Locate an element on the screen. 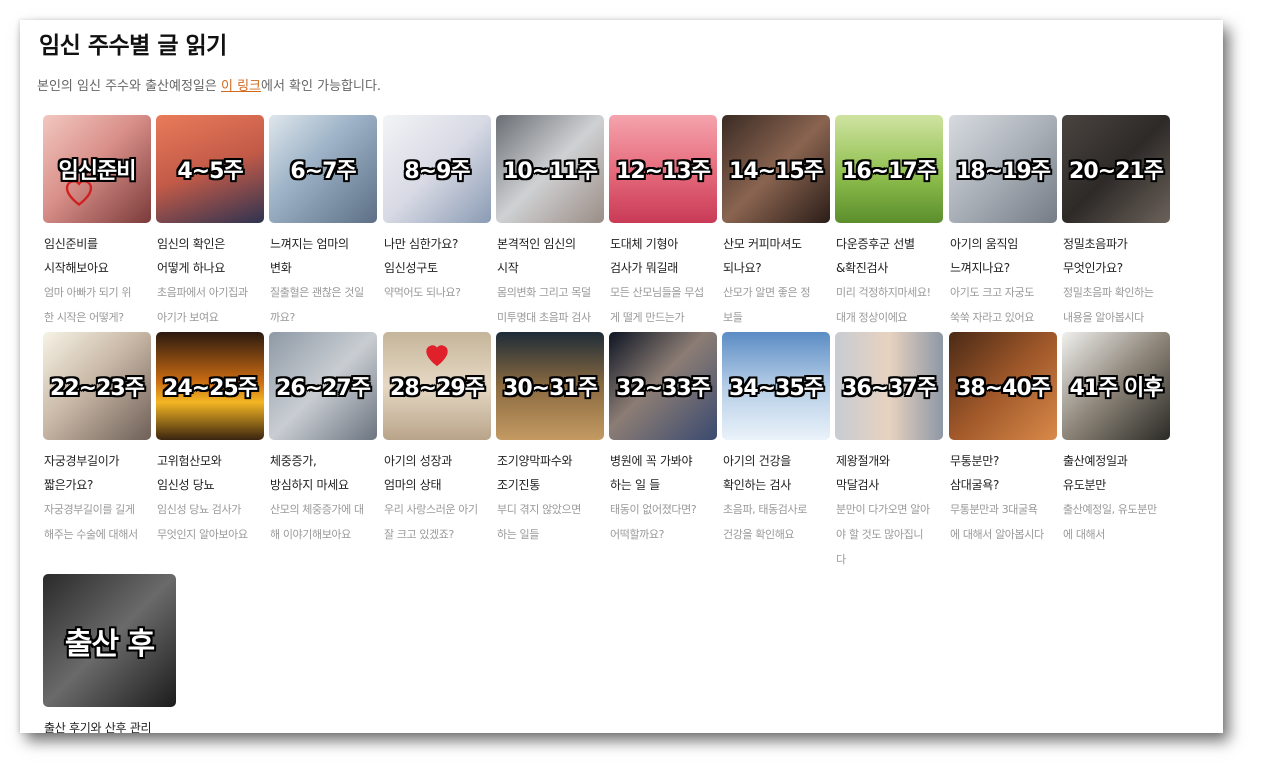 The height and width of the screenshot is (774, 1264). article-thumbnail: 22~23주 is located at coordinates (97, 386).